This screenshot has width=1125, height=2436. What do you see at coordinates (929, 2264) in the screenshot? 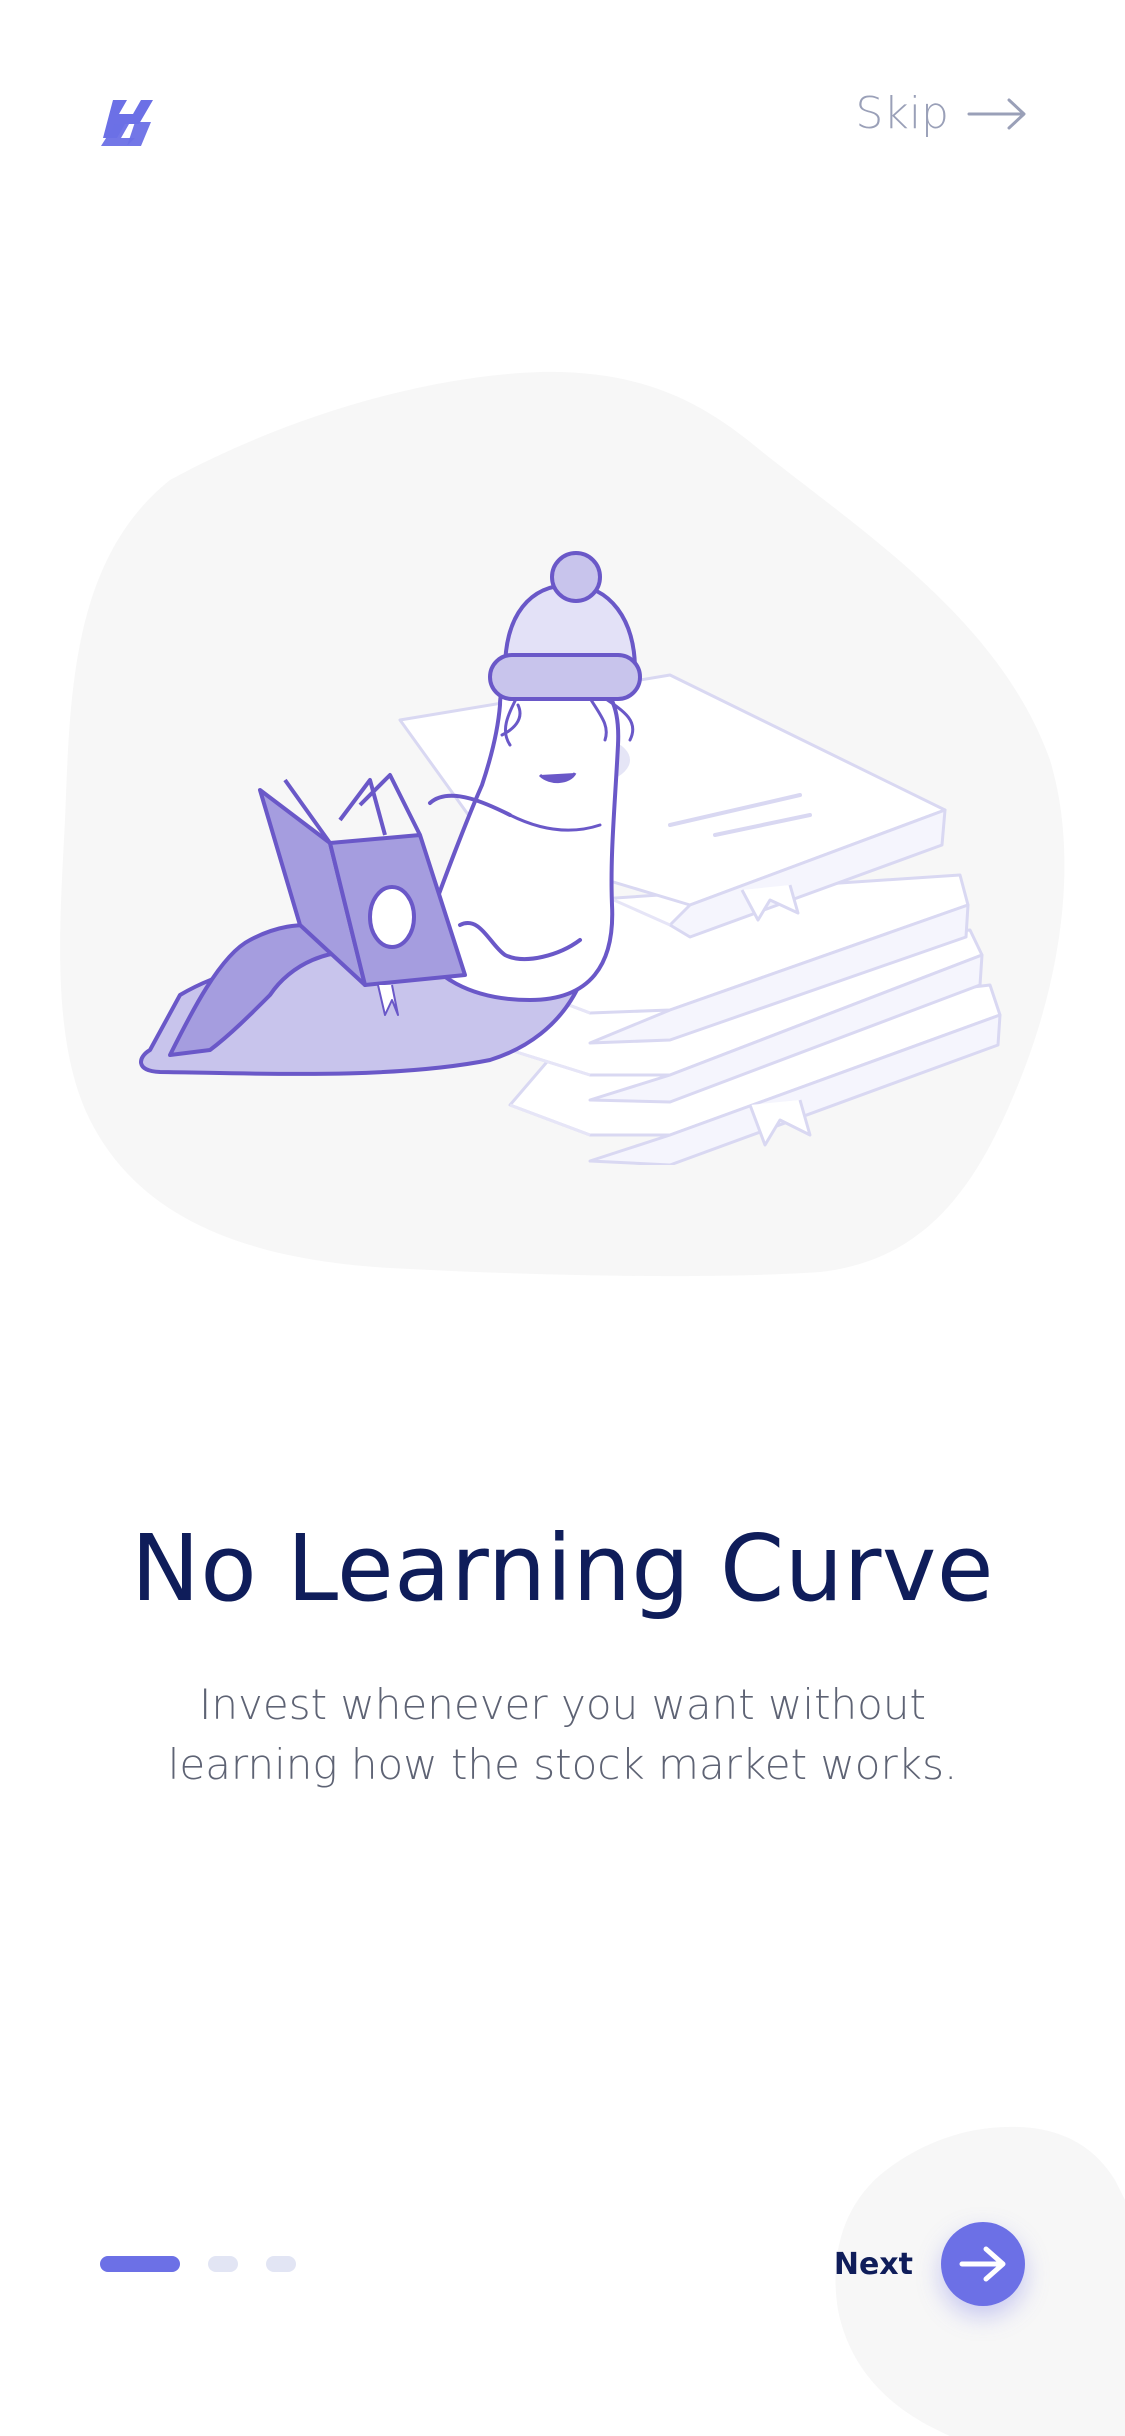
I see `next-control: Next` at bounding box center [929, 2264].